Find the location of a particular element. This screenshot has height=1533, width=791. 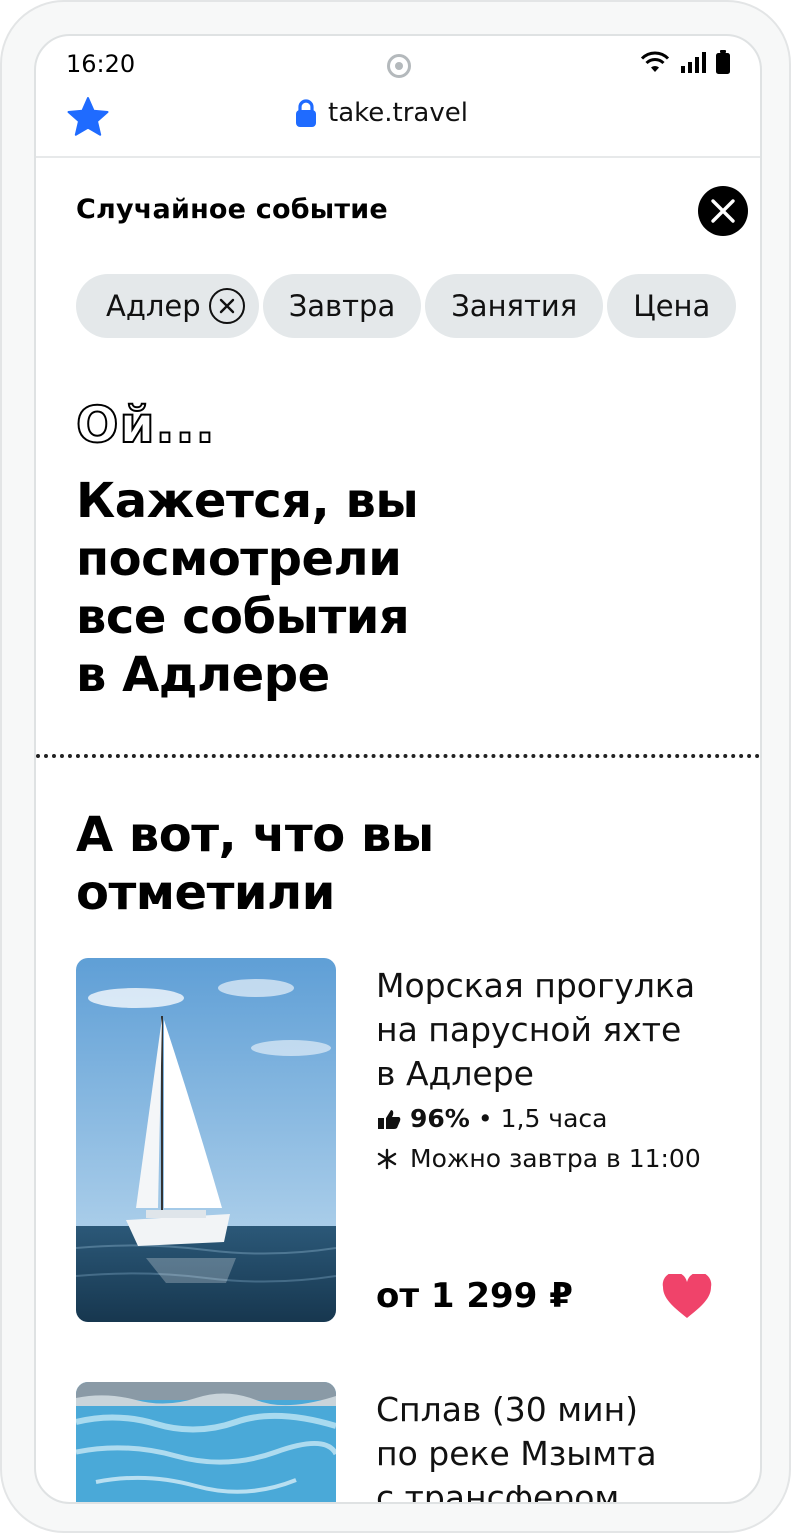

filter-chips: Адлер Завтра Занятия Цена is located at coordinates (406, 306).